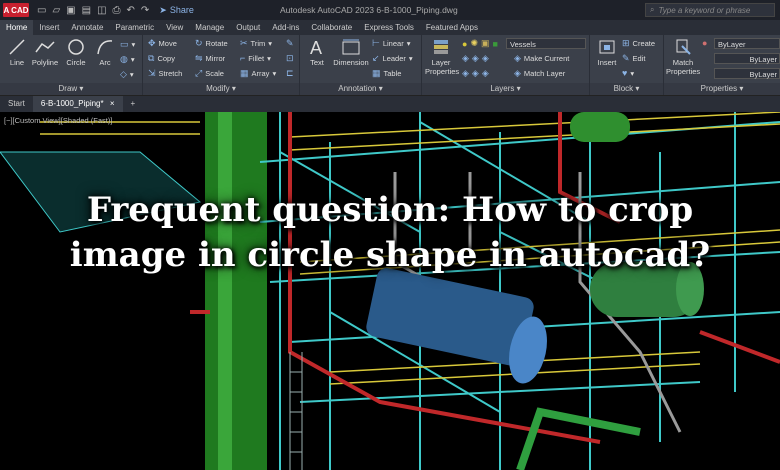 The height and width of the screenshot is (470, 780). Describe the element at coordinates (209, 73) in the screenshot. I see `scale-button: ⤢ Scale` at that location.